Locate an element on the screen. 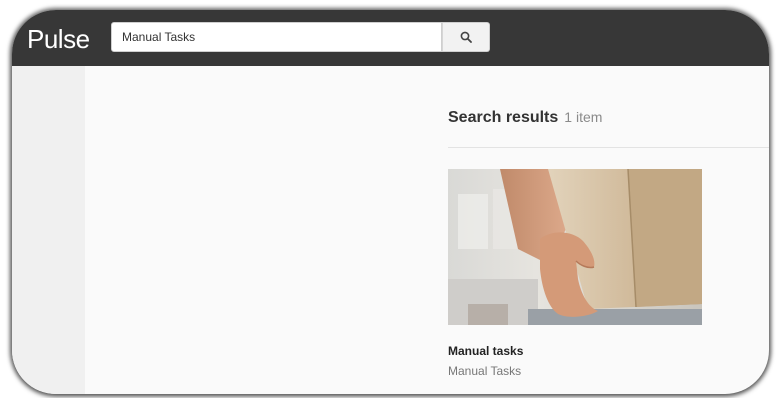 The width and height of the screenshot is (778, 398). results-title: Search results is located at coordinates (503, 117).